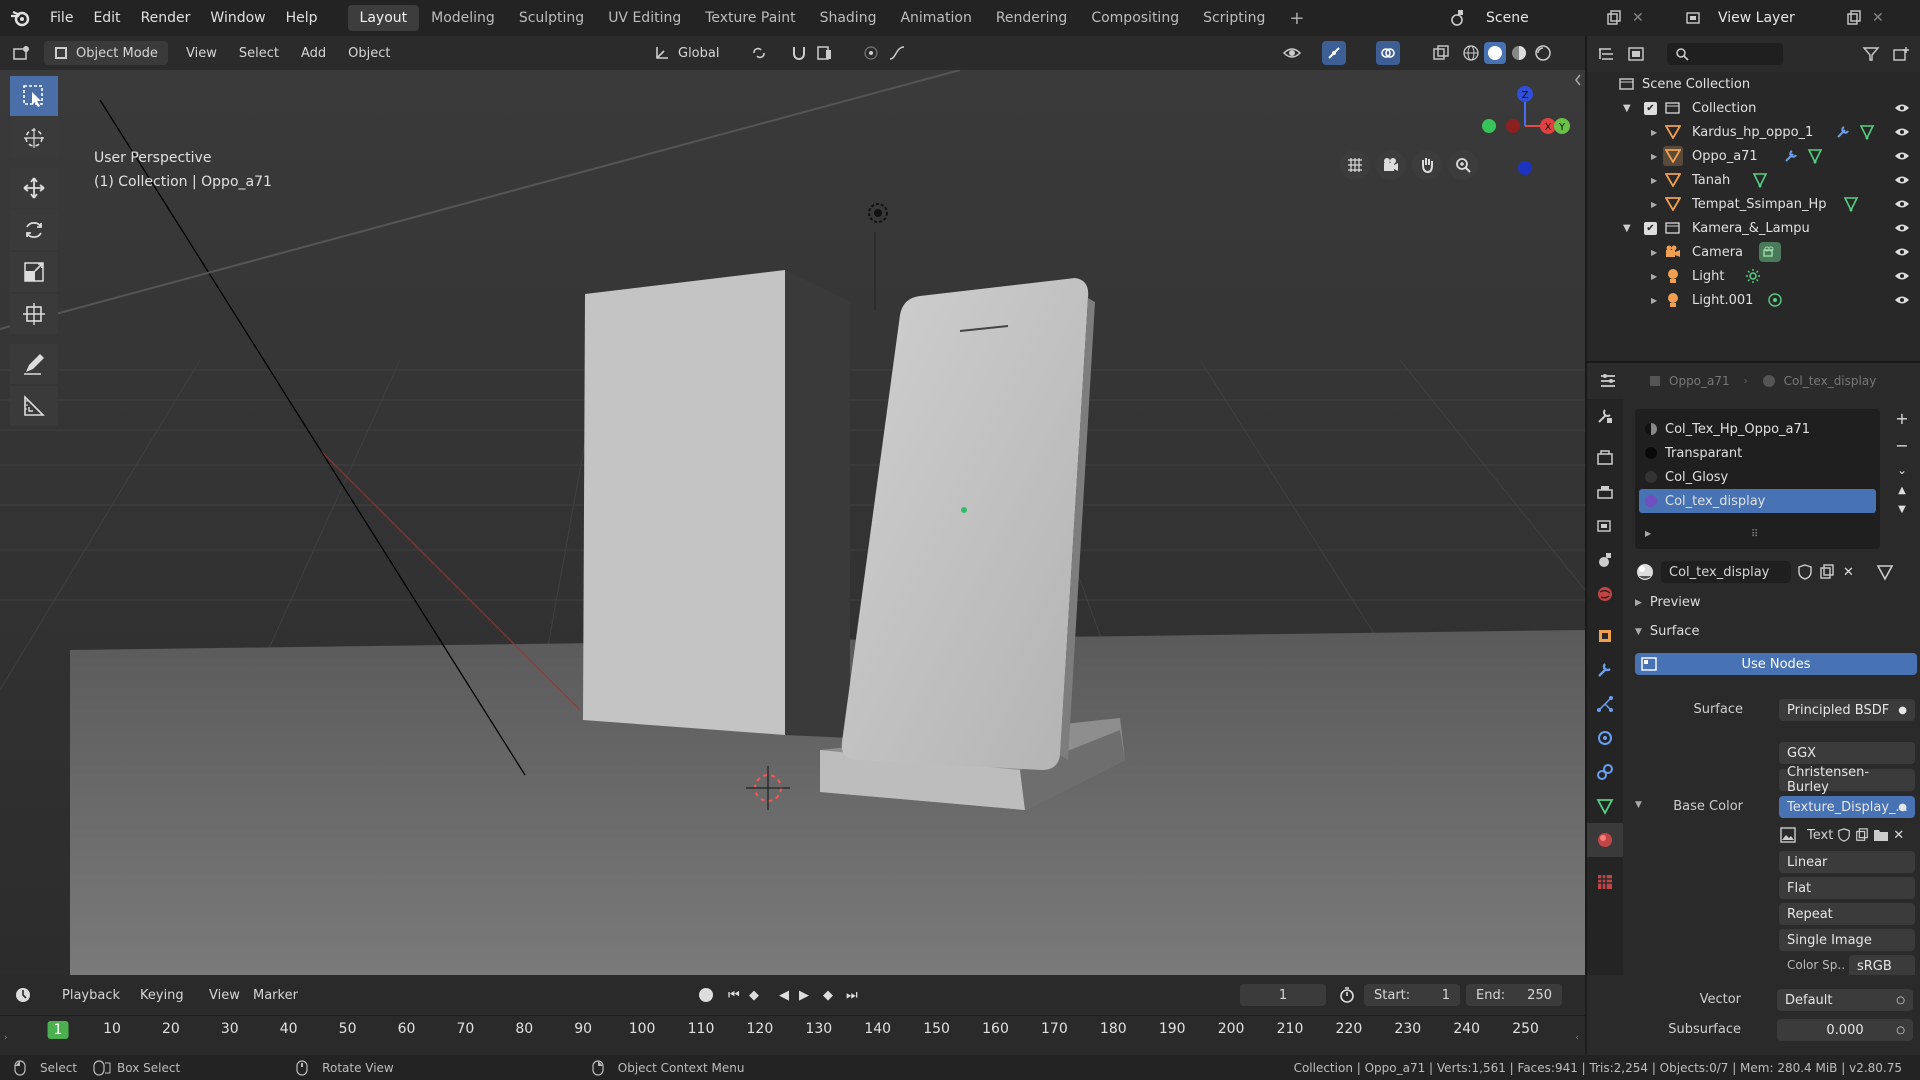 This screenshot has width=1920, height=1080. I want to click on image-name-field: Text, so click(1820, 835).